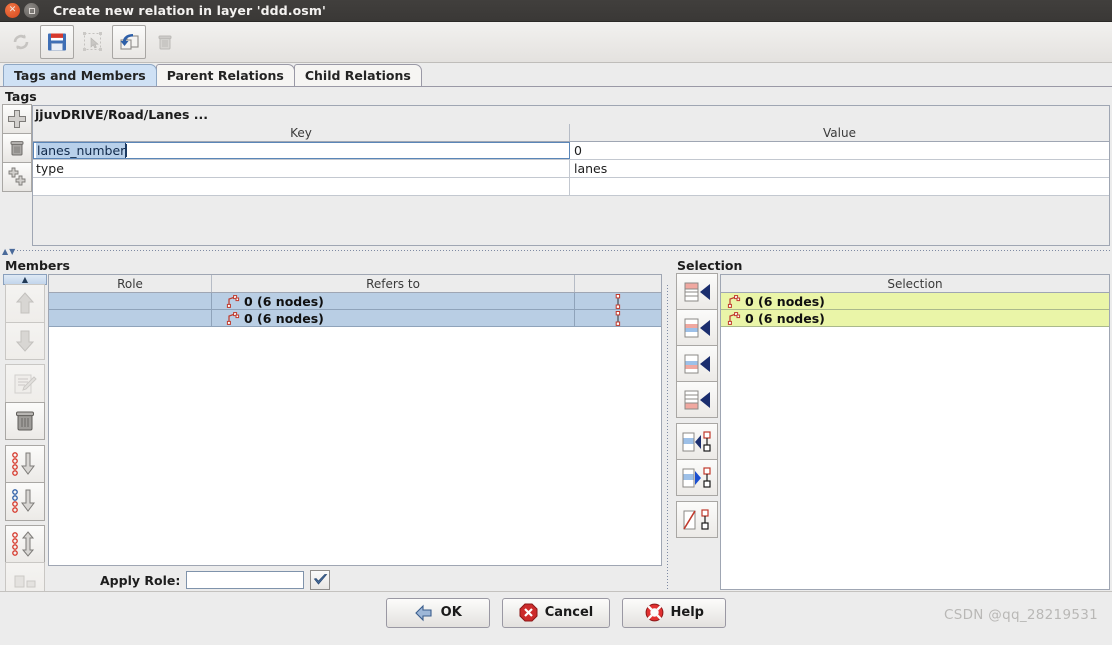 This screenshot has height=645, width=1112. I want to click on apply-role-confirm-button, so click(320, 580).